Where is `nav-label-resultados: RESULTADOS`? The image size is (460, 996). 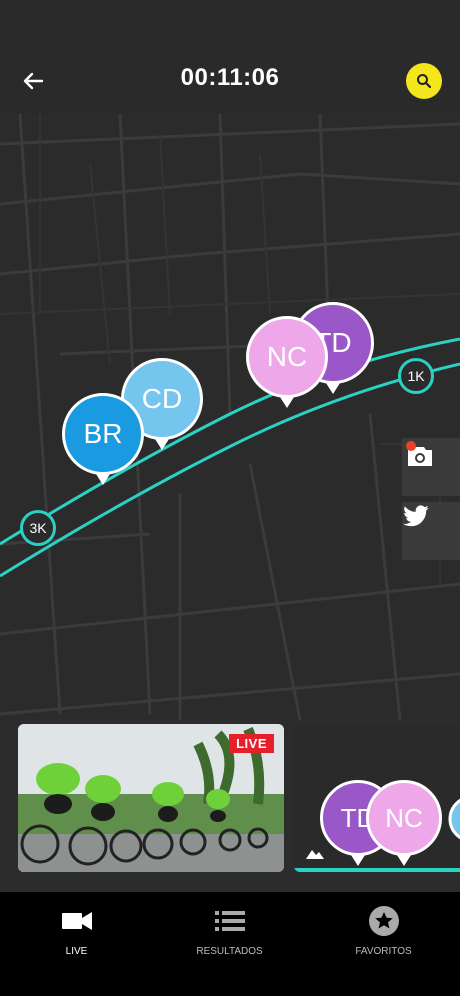 nav-label-resultados: RESULTADOS is located at coordinates (229, 951).